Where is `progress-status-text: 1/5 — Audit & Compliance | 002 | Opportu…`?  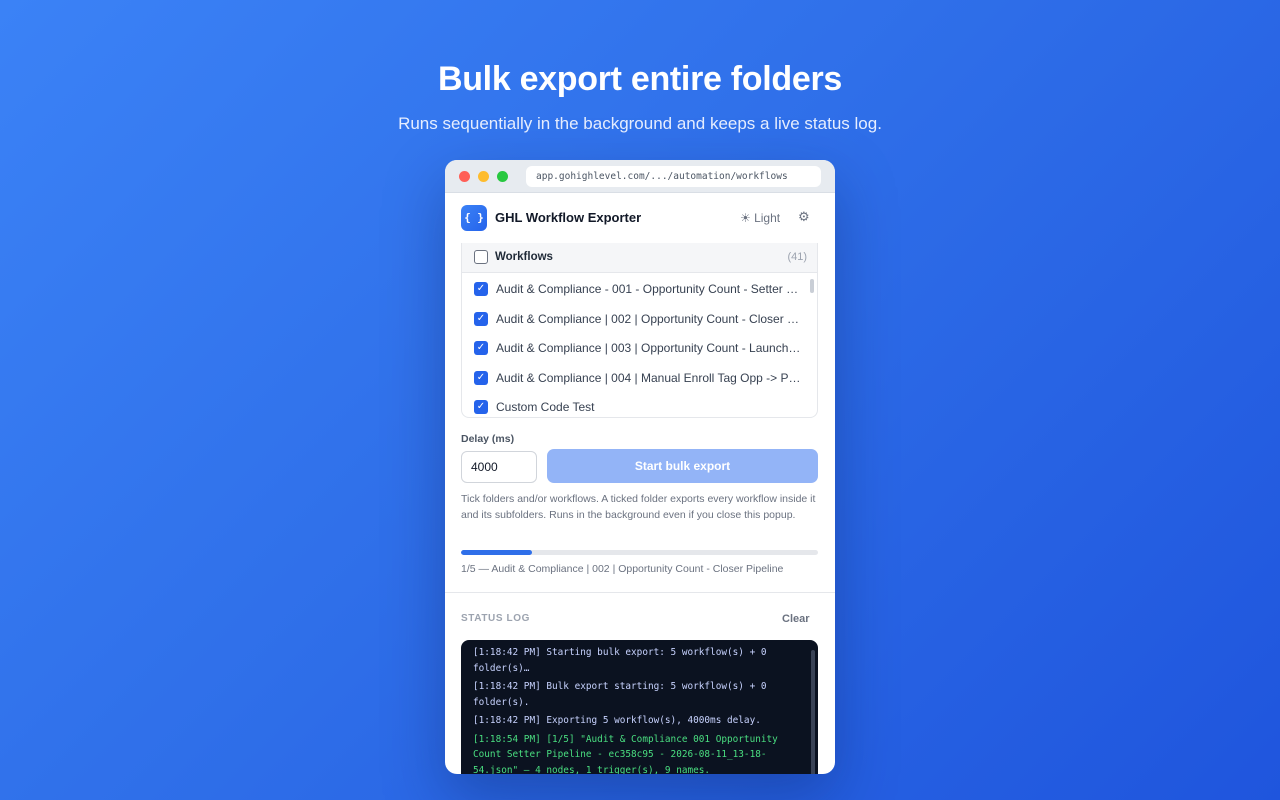
progress-status-text: 1/5 — Audit & Compliance | 002 | Opportu… is located at coordinates (622, 569).